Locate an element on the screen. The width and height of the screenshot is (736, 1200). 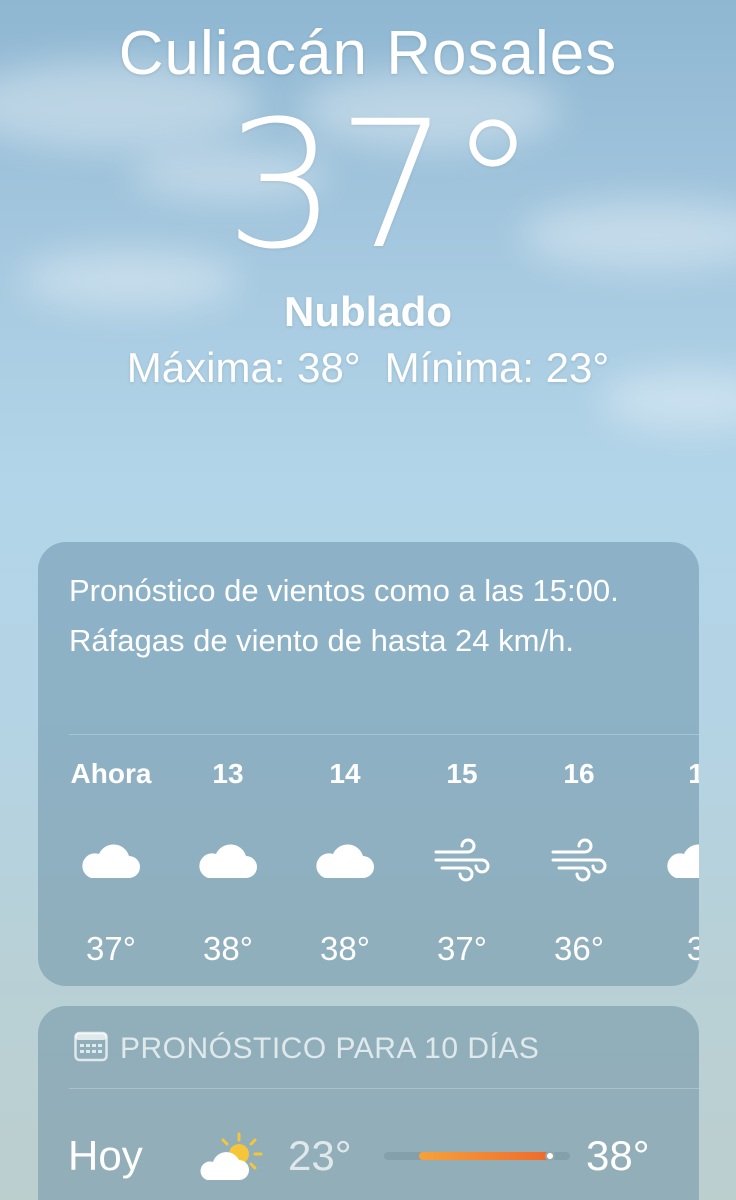
hour-temperature: 3 is located at coordinates (692, 948).